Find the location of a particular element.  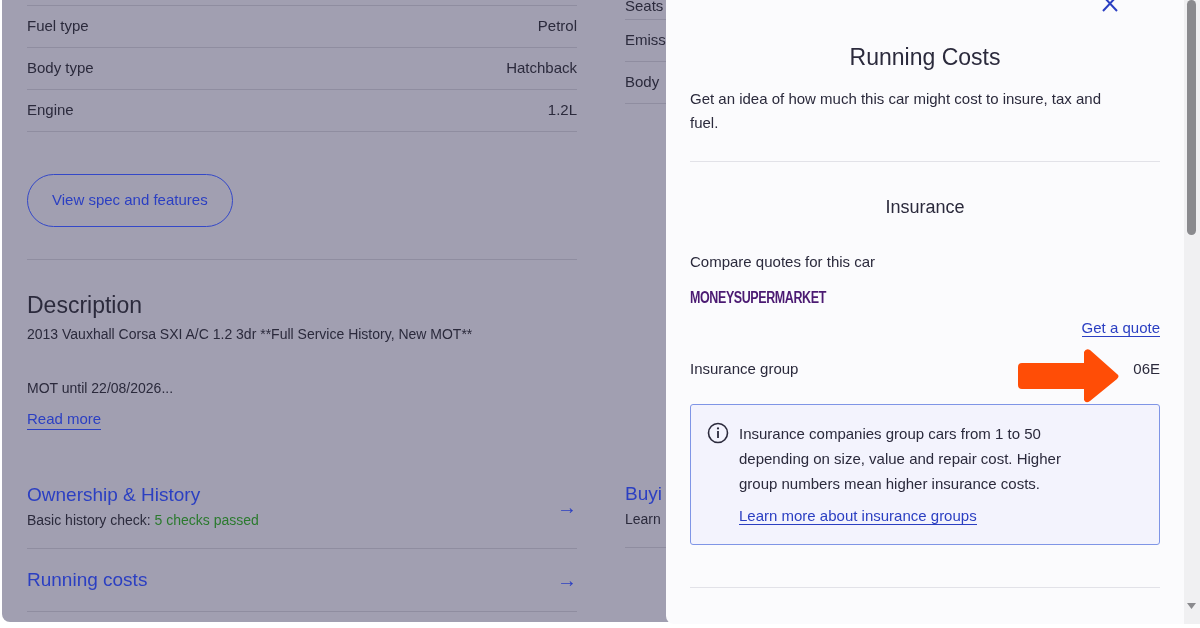

spec-value: Petrol is located at coordinates (557, 26).